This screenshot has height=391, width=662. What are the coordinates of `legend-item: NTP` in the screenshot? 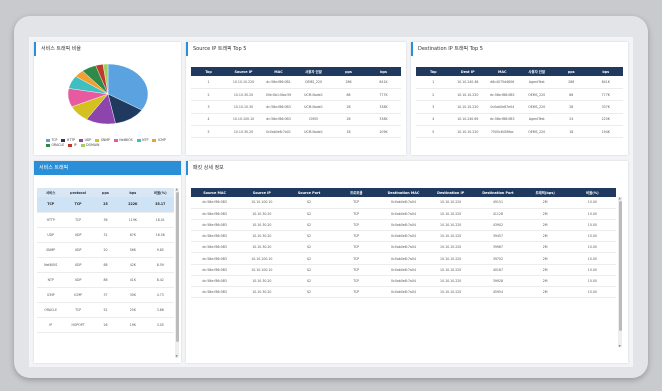 It's located at (142, 140).